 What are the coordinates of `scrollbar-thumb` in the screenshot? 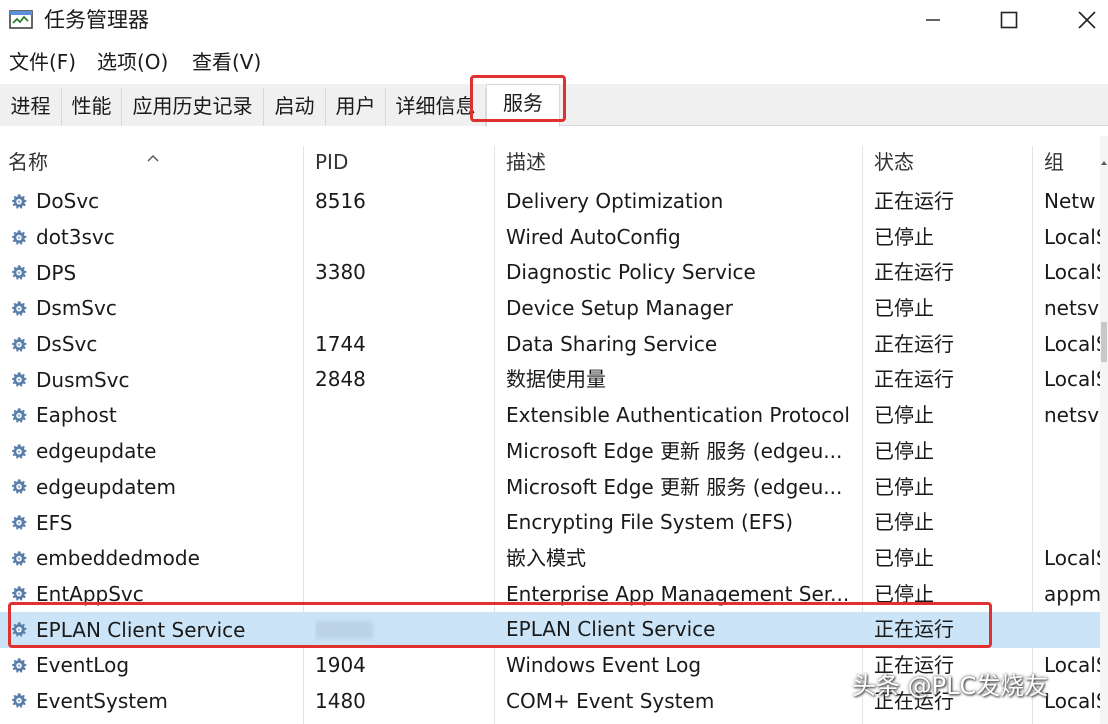 It's located at (1104, 342).